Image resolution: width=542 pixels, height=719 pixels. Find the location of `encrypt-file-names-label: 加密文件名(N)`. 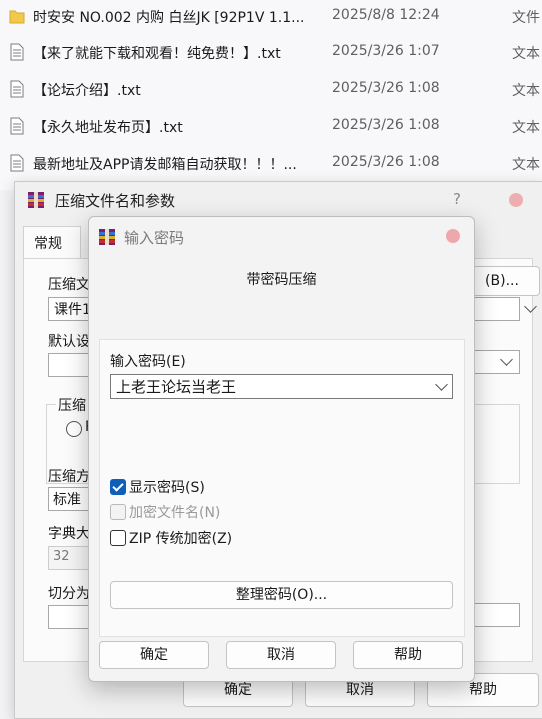

encrypt-file-names-label: 加密文件名(N) is located at coordinates (175, 513).